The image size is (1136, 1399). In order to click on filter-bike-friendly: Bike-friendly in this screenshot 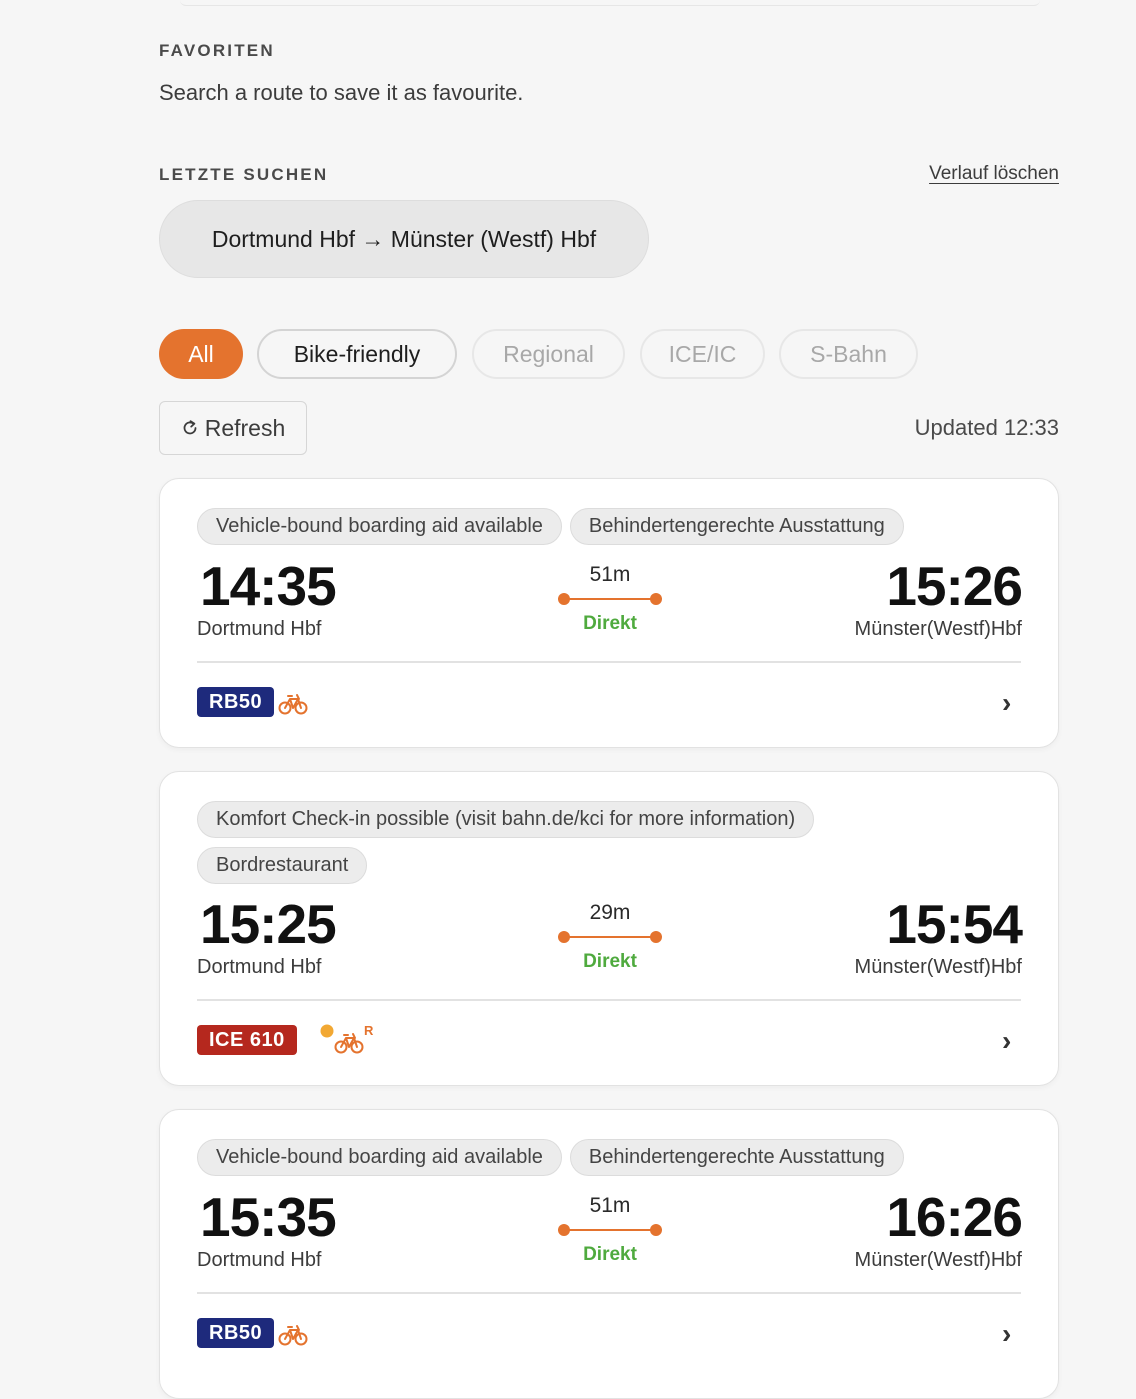, I will do `click(357, 354)`.